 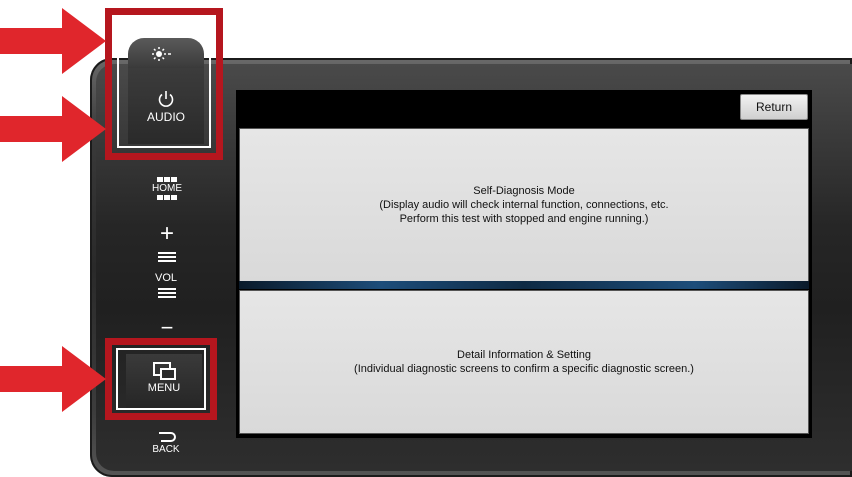 I want to click on audio-power-button: AUDIO, so click(x=166, y=106).